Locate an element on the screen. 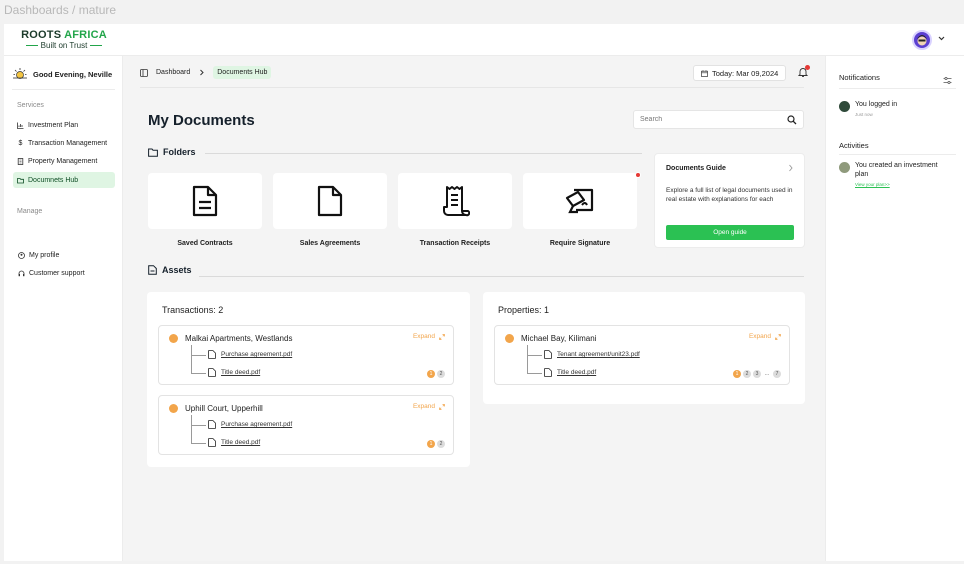 This screenshot has height=564, width=964. user-avatar is located at coordinates (922, 40).